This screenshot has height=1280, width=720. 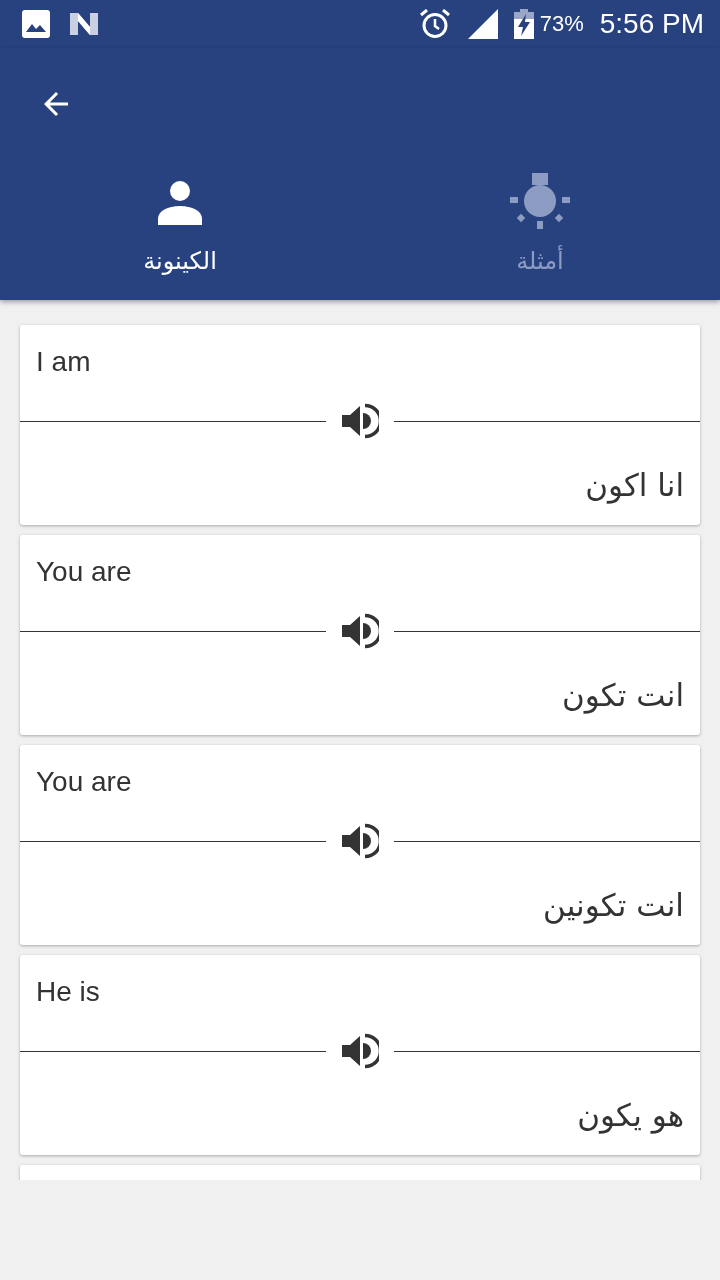 I want to click on arabic-phrase: انت تكون, so click(x=622, y=695).